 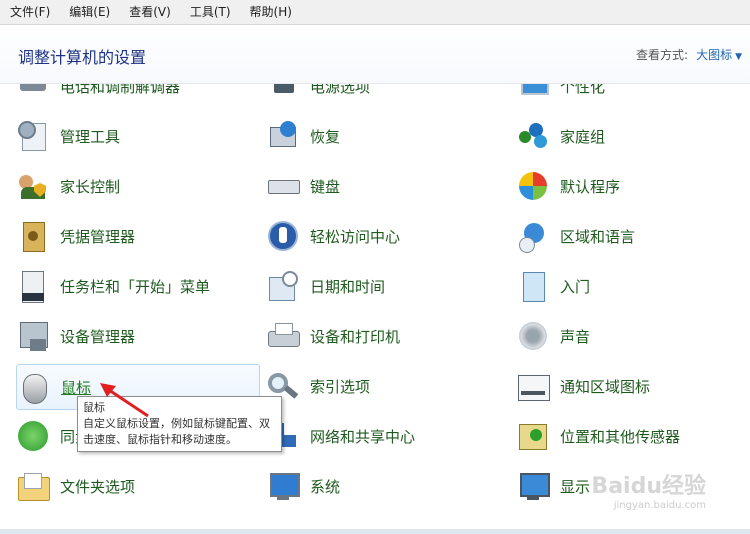 What do you see at coordinates (632, 186) in the screenshot?
I see `cp-item-default-programs: 默认程序` at bounding box center [632, 186].